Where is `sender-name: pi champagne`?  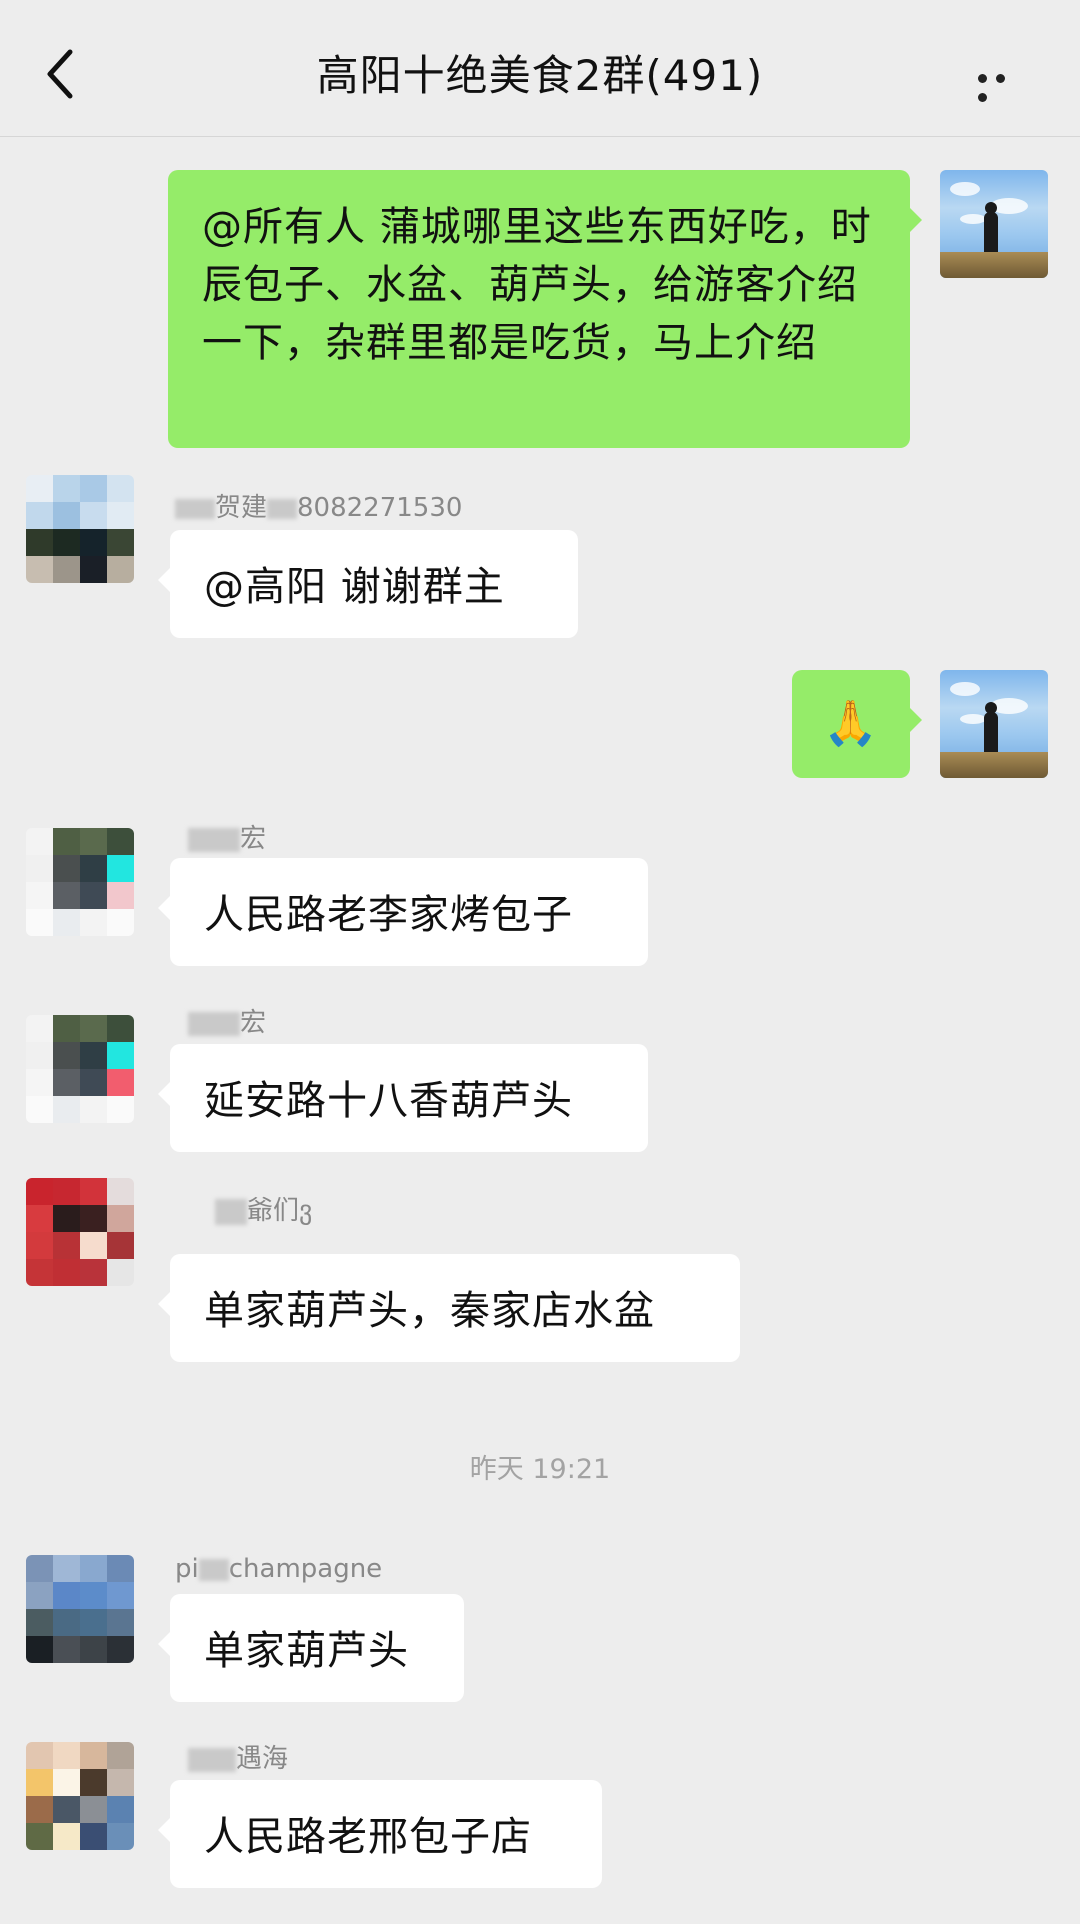
sender-name: pi champagne is located at coordinates (279, 1569).